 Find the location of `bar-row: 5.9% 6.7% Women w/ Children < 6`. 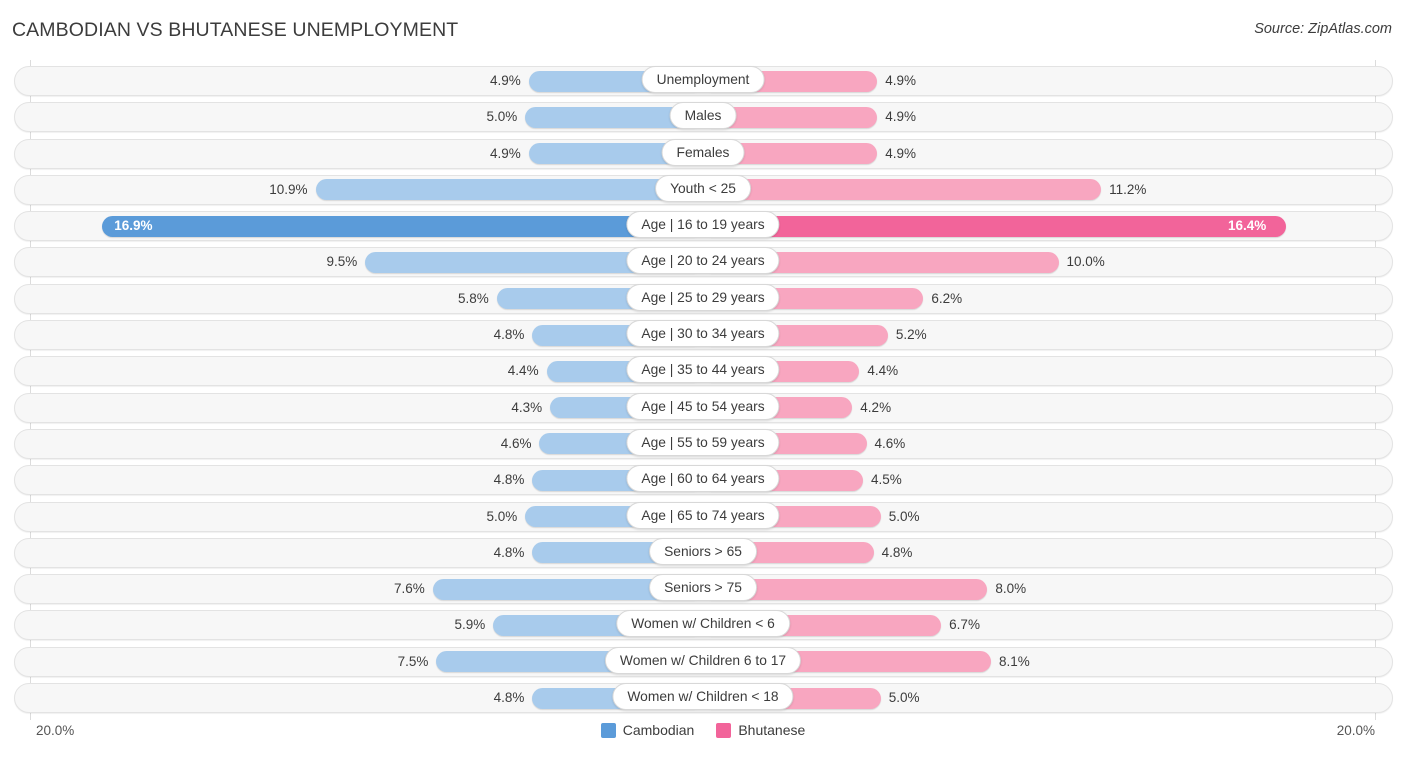

bar-row: 5.9% 6.7% Women w/ Children < 6 is located at coordinates (703, 625).